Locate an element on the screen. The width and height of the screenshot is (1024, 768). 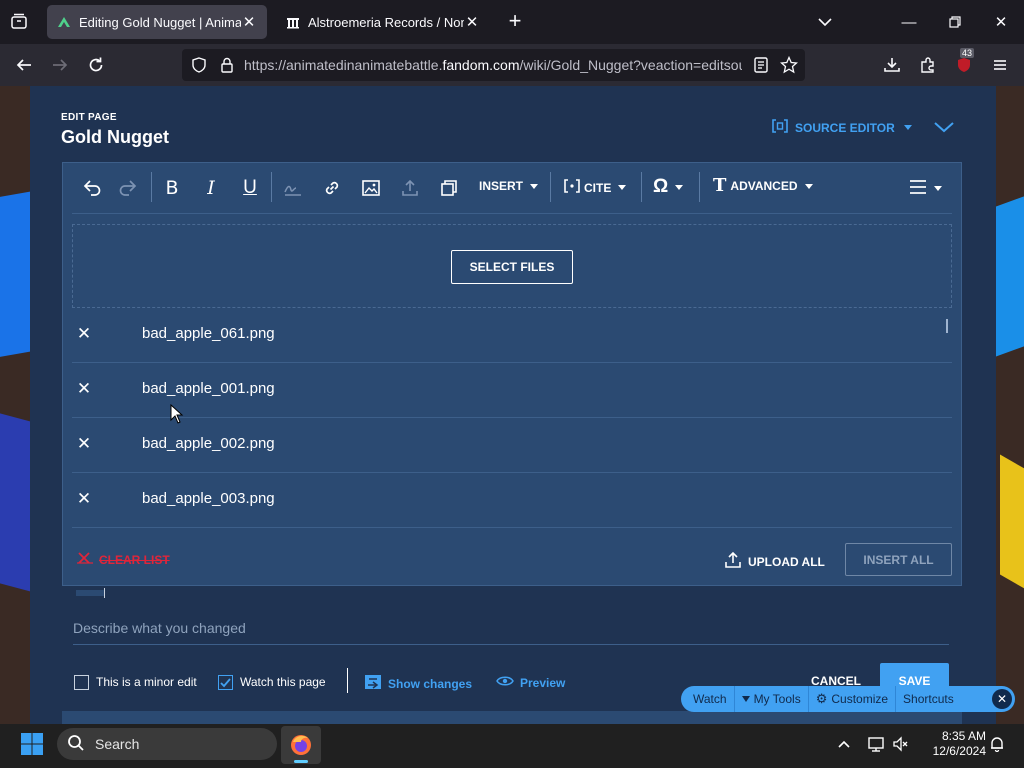
chevron-up-icon is located at coordinates (844, 744).